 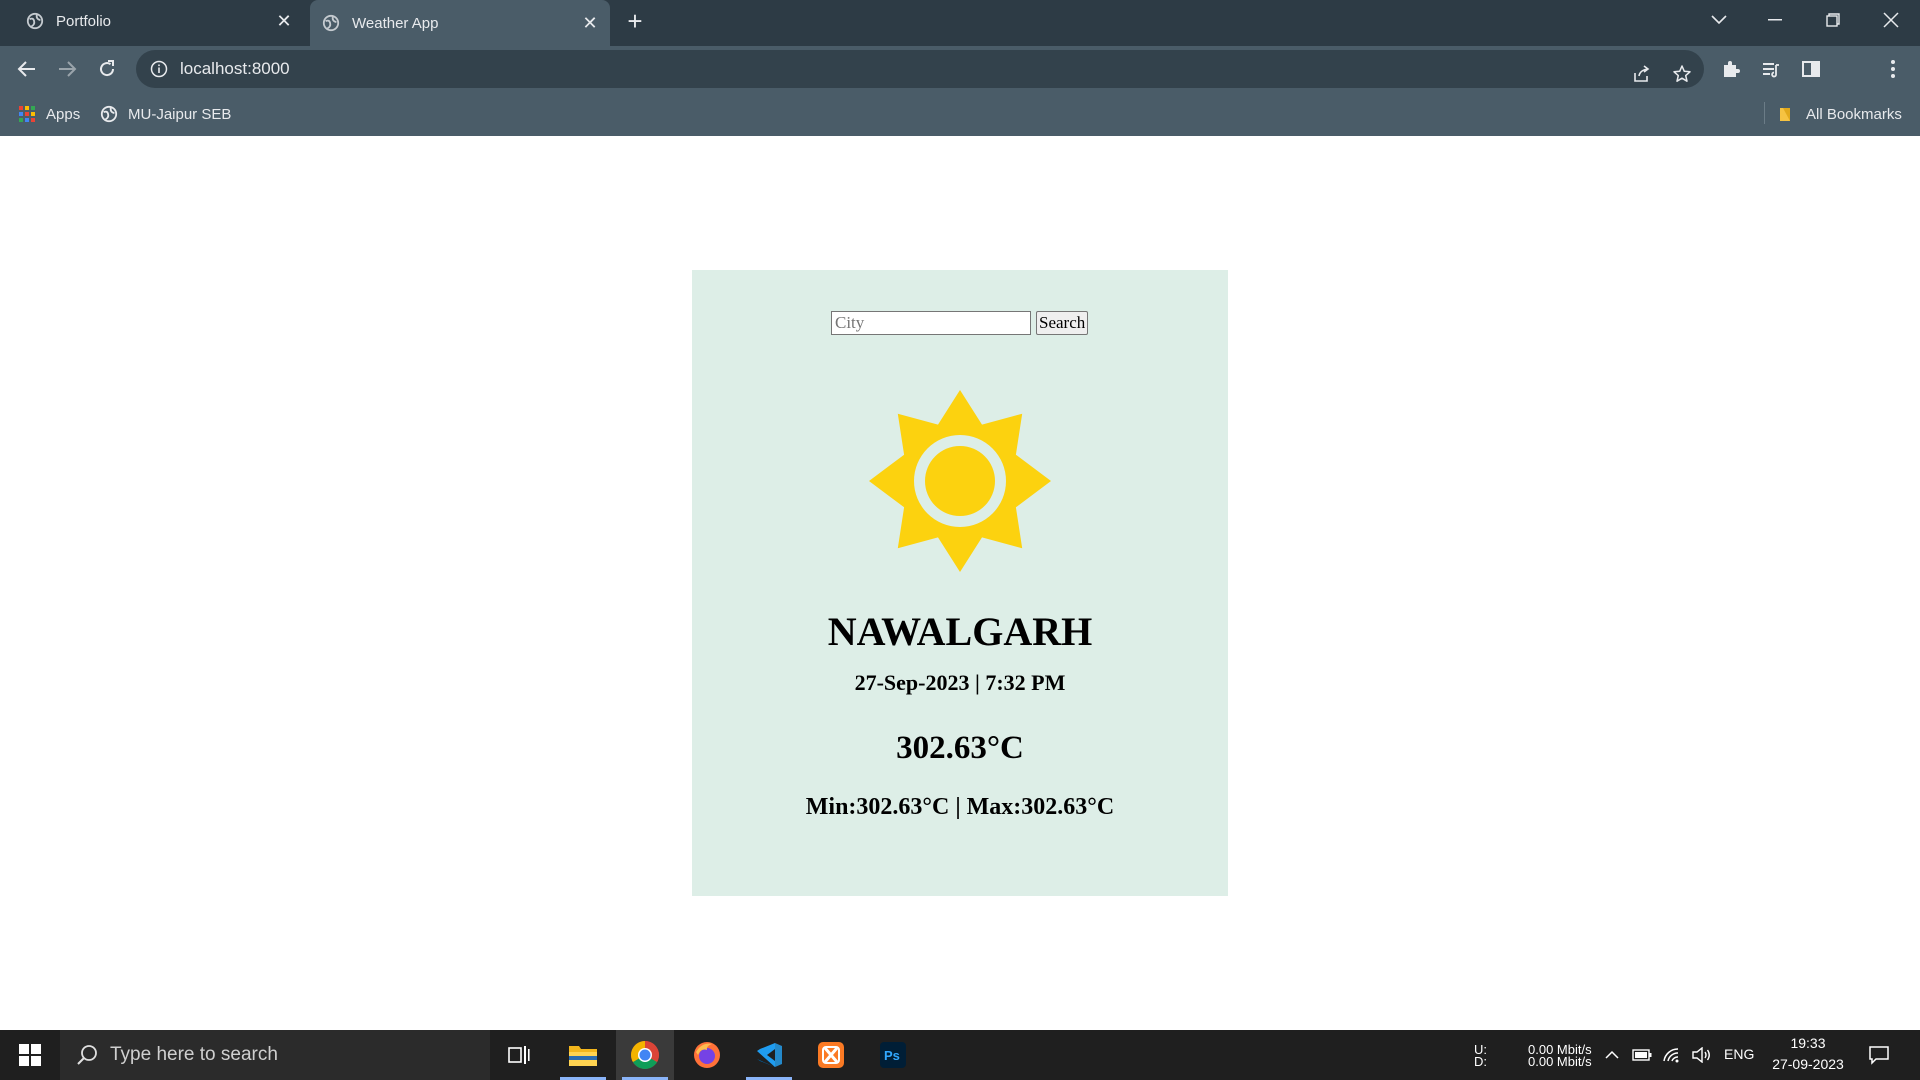 I want to click on share-icon, so click(x=1642, y=74).